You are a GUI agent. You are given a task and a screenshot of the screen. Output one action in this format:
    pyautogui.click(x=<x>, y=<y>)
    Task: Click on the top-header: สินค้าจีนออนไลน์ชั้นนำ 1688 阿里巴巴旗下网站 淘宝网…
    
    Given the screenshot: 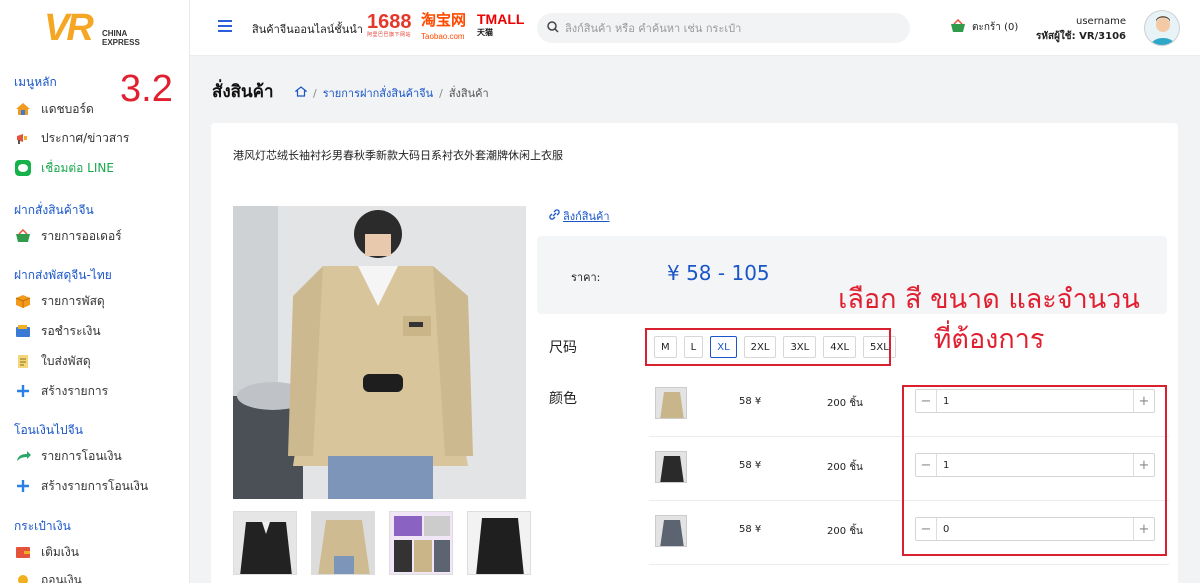 What is the action you would take?
    pyautogui.click(x=695, y=28)
    